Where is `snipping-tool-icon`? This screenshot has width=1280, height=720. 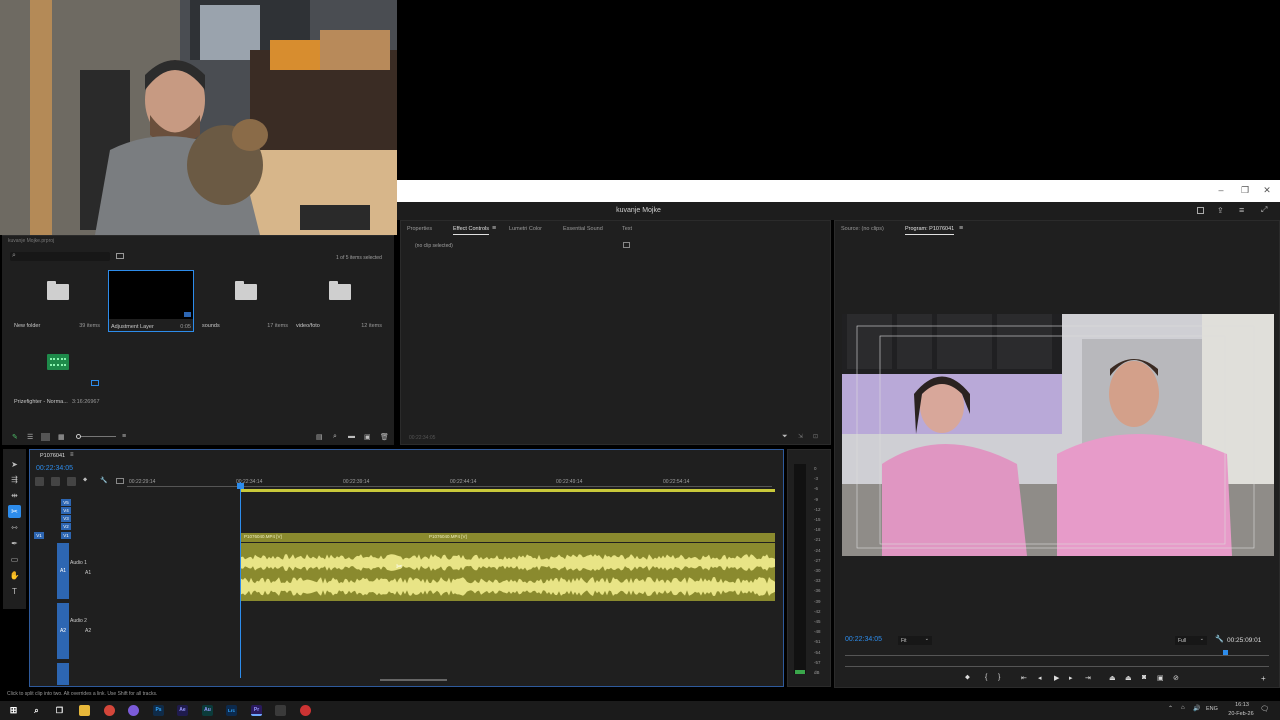 snipping-tool-icon is located at coordinates (280, 710).